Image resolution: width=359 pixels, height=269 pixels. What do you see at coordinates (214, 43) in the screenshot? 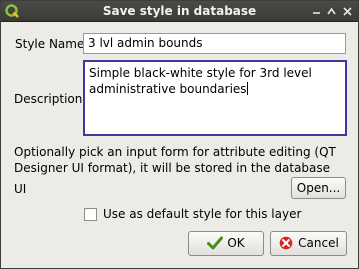
I see `style-name-input: 3 lvl admin bounds` at bounding box center [214, 43].